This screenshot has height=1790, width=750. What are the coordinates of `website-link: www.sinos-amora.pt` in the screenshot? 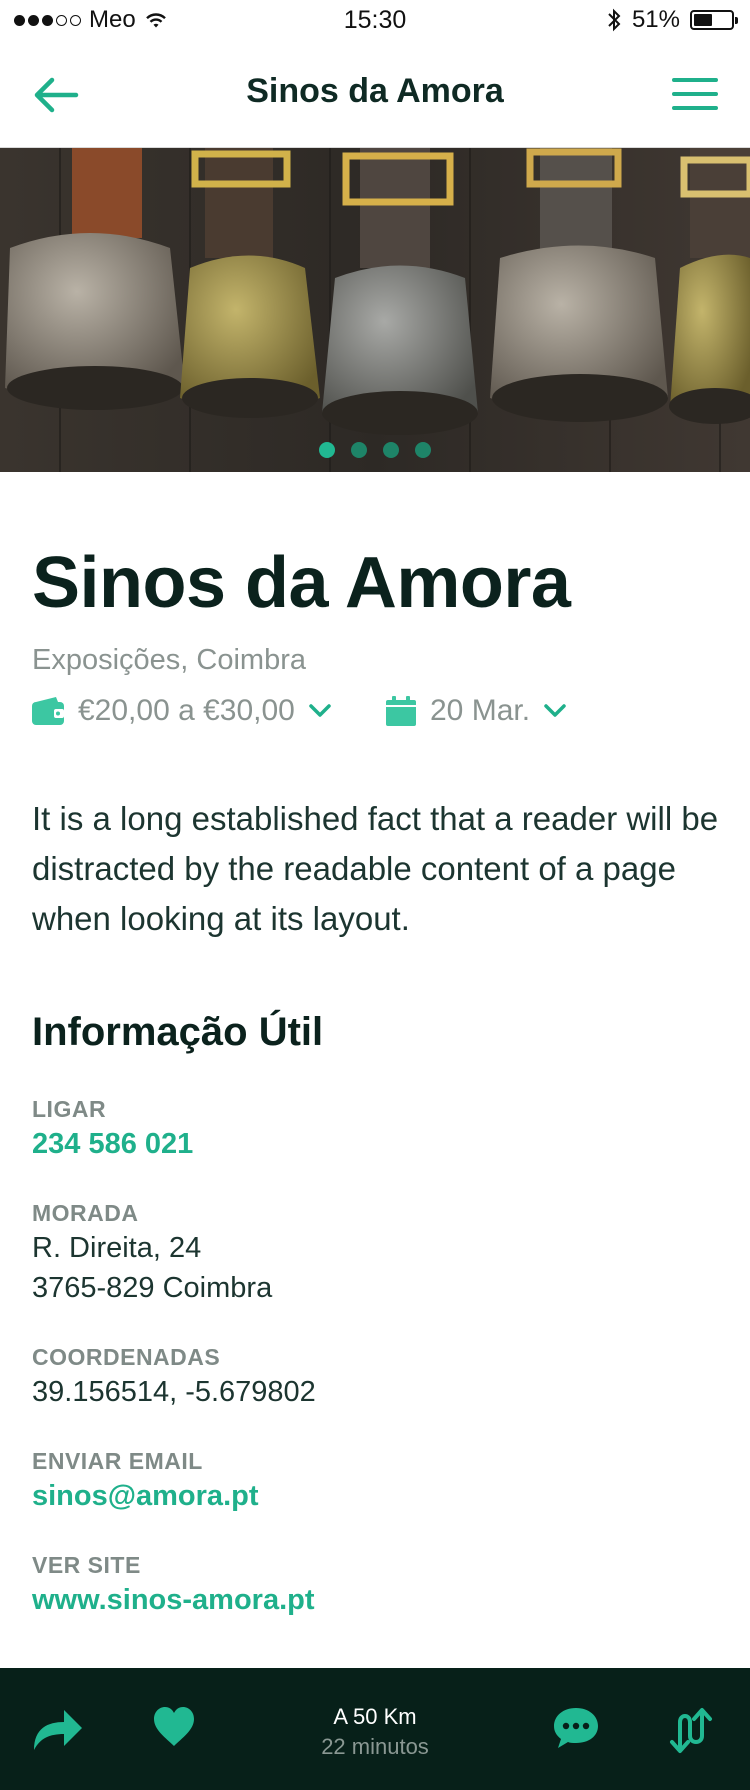 It's located at (377, 1600).